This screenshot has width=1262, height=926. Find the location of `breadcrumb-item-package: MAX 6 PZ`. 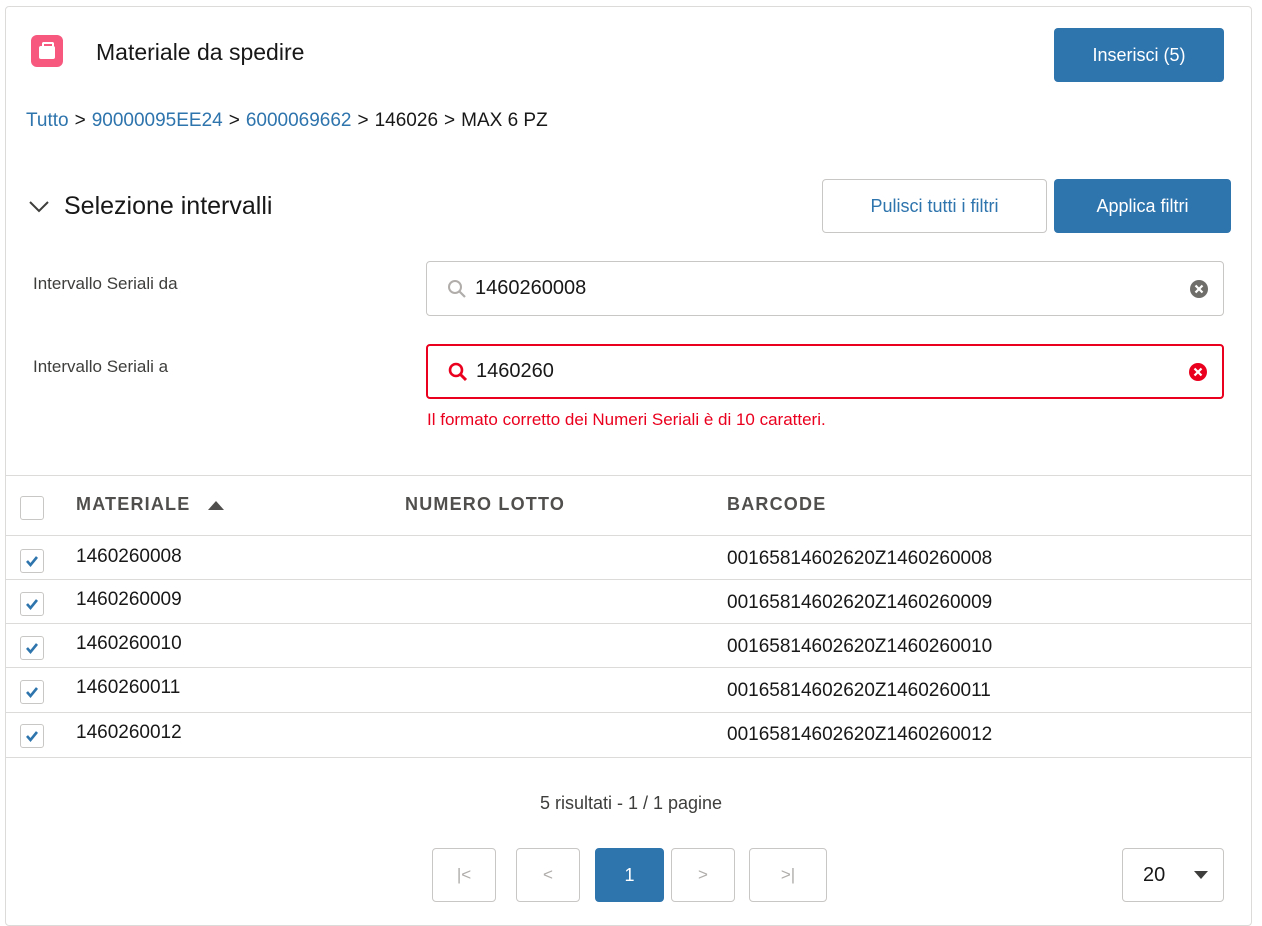

breadcrumb-item-package: MAX 6 PZ is located at coordinates (504, 120).